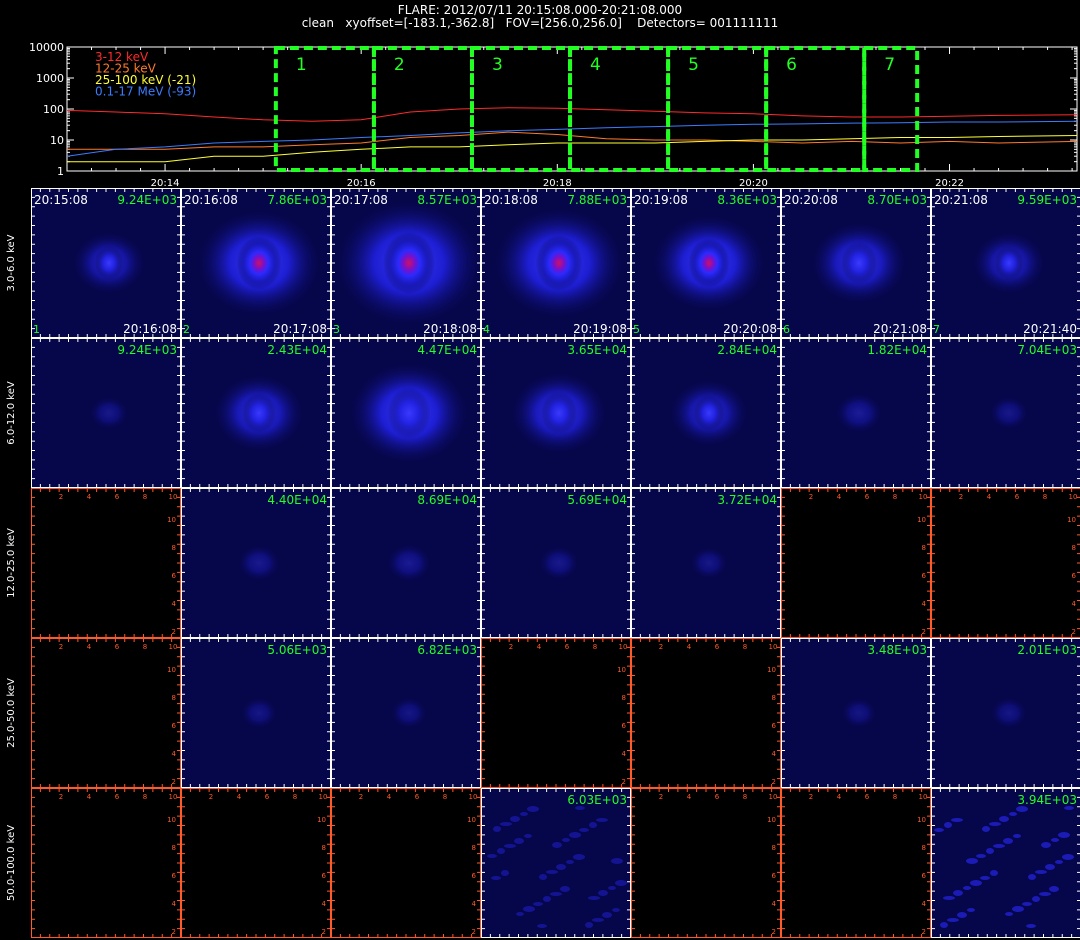  Describe the element at coordinates (747, 500) in the screenshot. I see `peak-value-label: 3.72E+04` at that location.